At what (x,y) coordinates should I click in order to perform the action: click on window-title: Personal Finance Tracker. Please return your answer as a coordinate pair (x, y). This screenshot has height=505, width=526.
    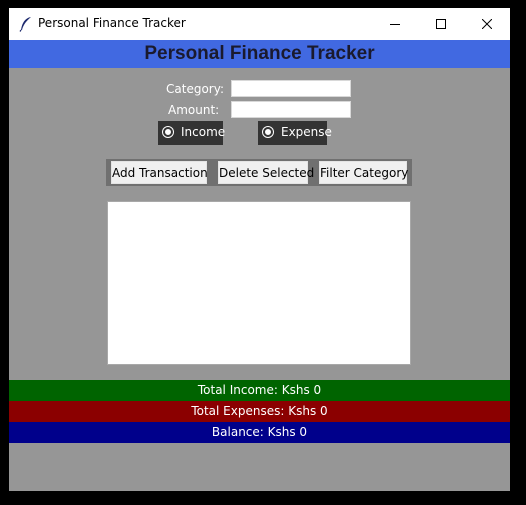
    Looking at the image, I should click on (112, 23).